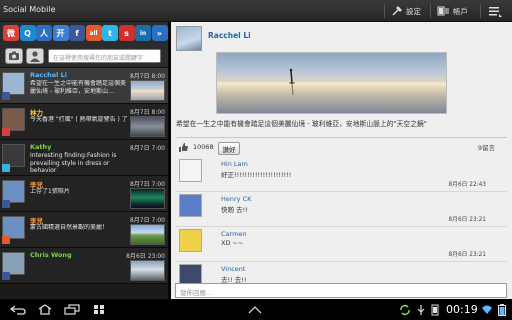 The width and height of the screenshot is (512, 320). What do you see at coordinates (233, 269) in the screenshot?
I see `comment-author: Vincent` at bounding box center [233, 269].